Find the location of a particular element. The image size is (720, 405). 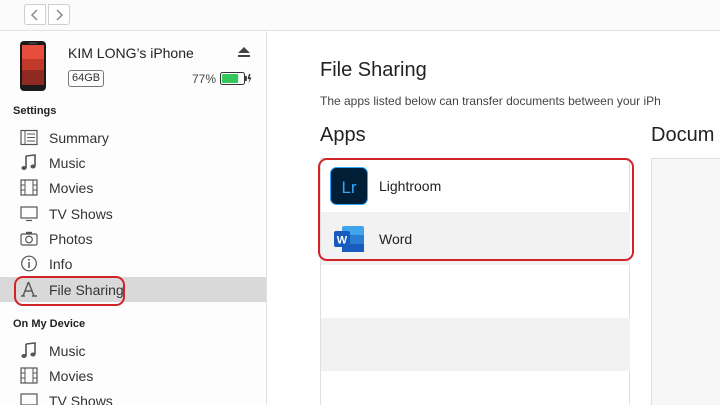

device-header: KIM LONG’s iPhone 64GB 77% is located at coordinates (133, 66).